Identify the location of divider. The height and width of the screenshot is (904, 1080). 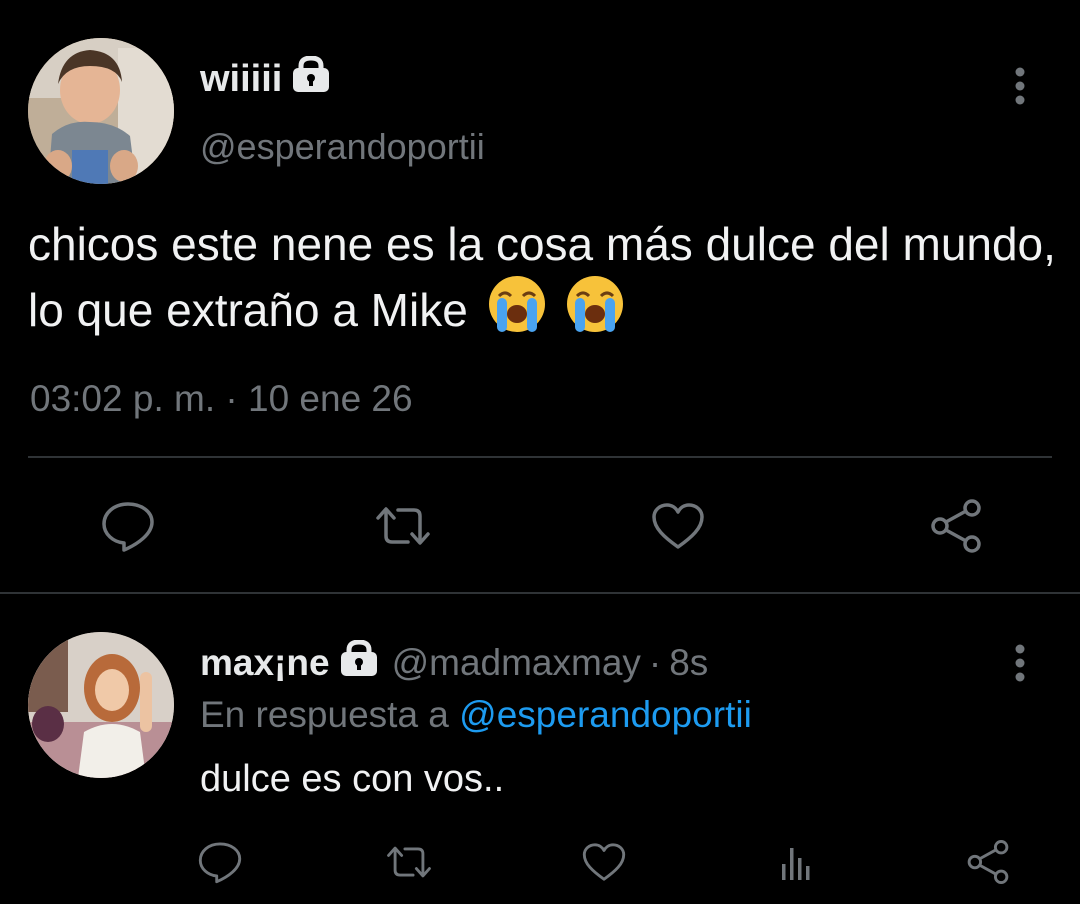
(540, 457).